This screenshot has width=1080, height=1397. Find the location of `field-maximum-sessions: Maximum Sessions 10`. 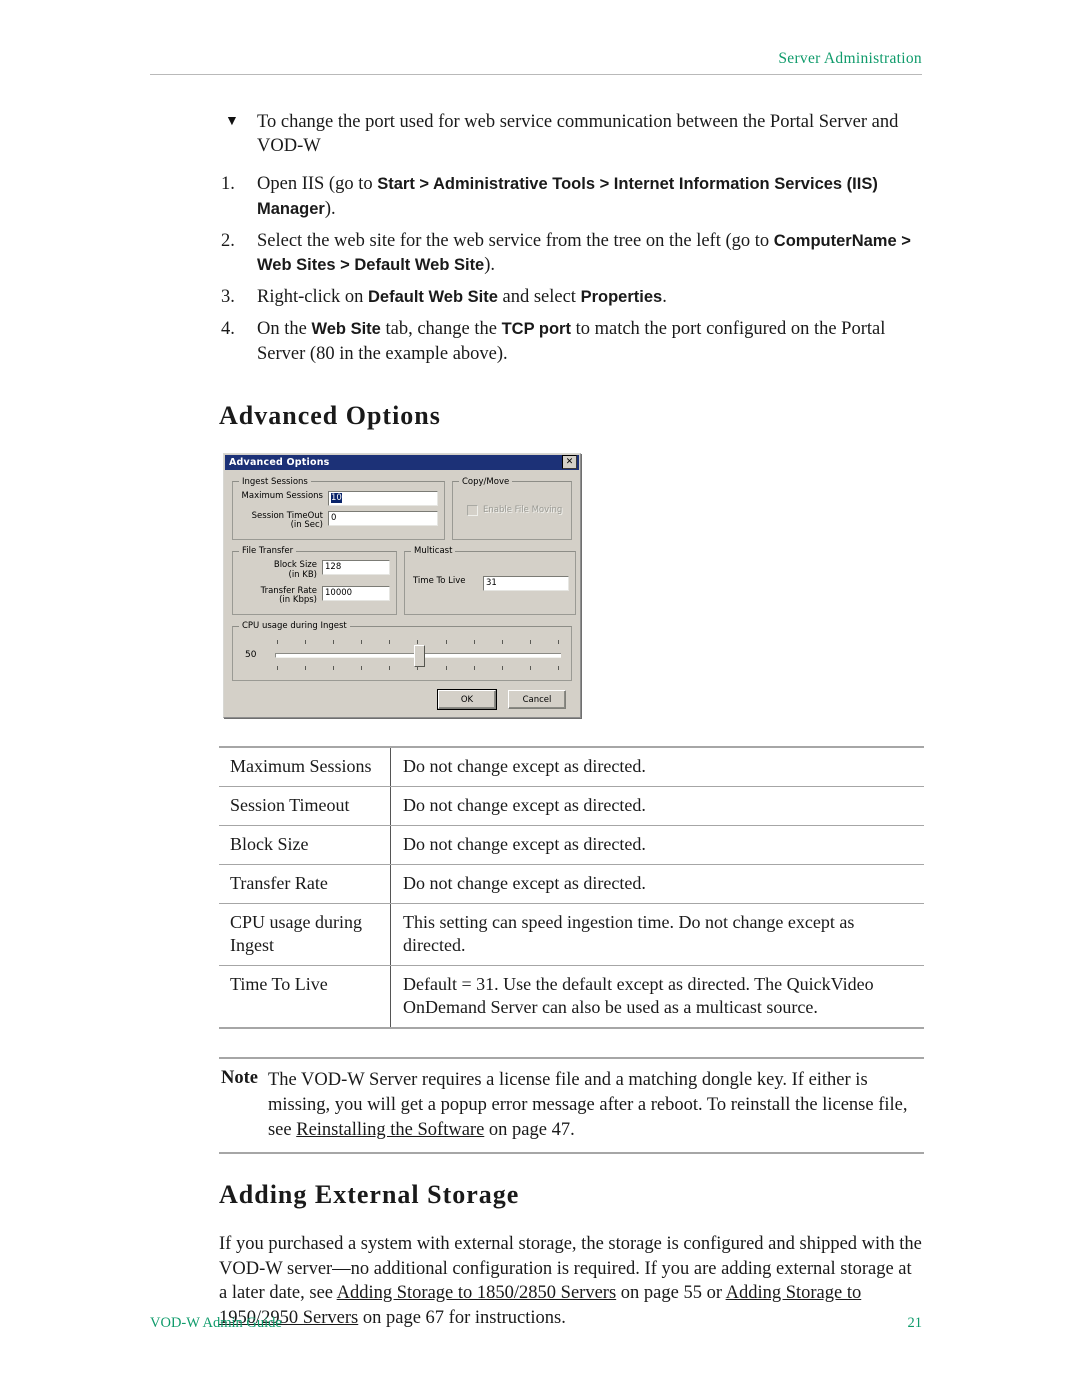

field-maximum-sessions: Maximum Sessions 10 is located at coordinates (338, 498).